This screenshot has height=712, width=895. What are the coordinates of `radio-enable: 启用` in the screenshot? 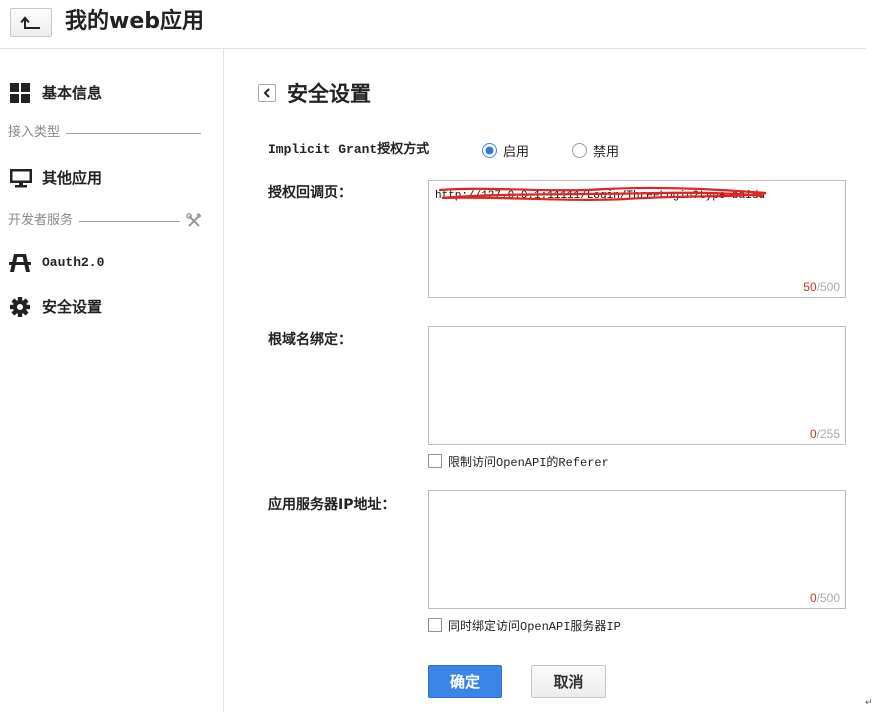 It's located at (506, 150).